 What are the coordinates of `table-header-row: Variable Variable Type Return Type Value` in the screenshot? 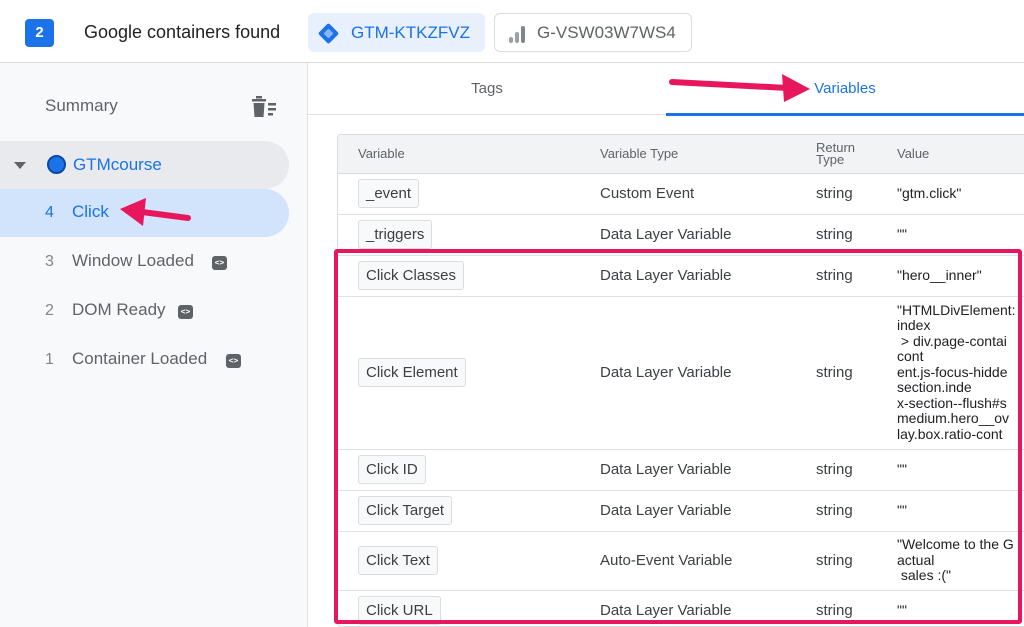 It's located at (681, 154).